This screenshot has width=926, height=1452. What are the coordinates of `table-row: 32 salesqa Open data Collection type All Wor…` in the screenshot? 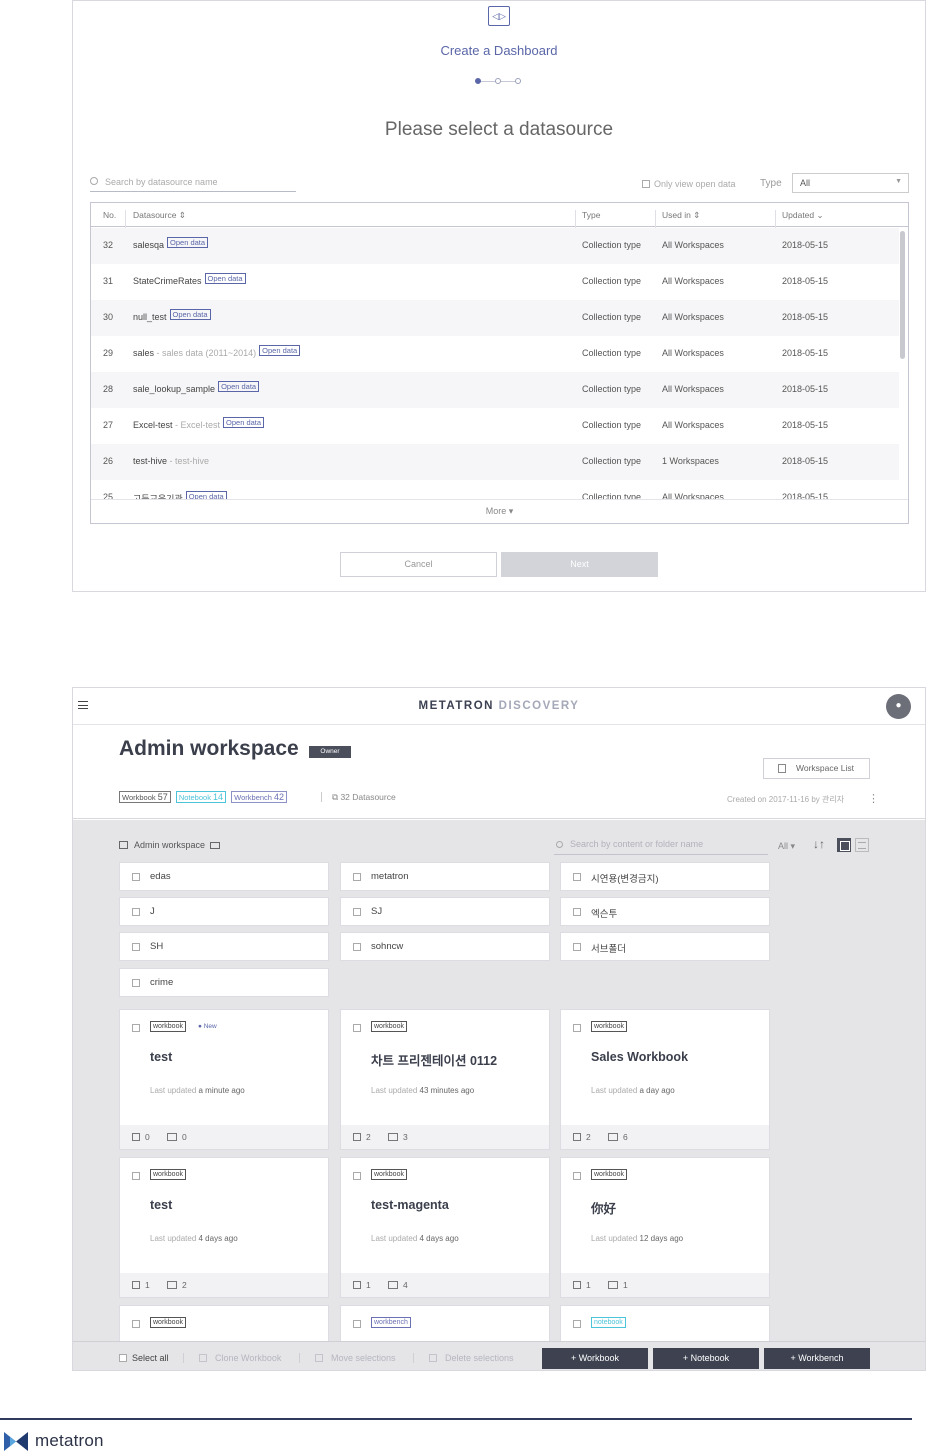 It's located at (495, 246).